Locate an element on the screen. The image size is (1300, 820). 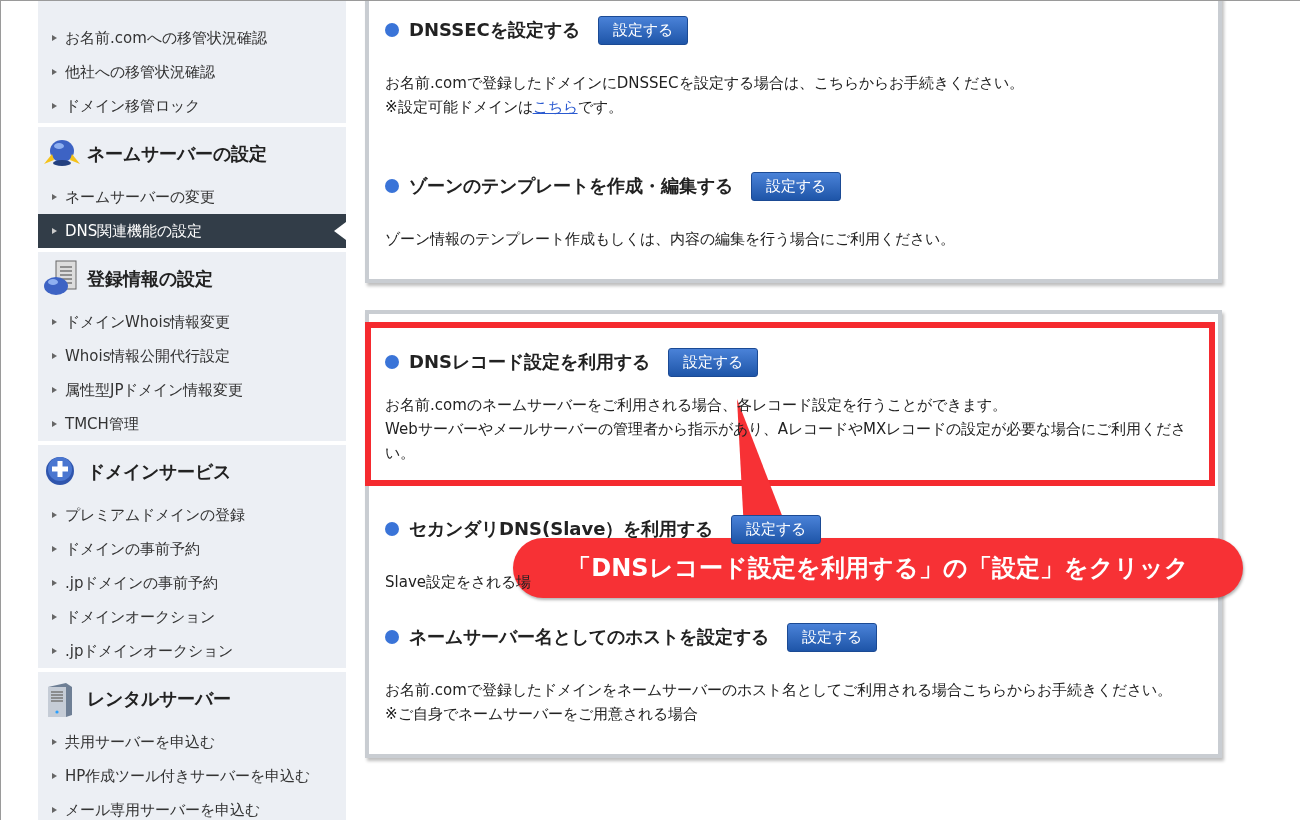
section-heading: 登録情報の設定 is located at coordinates (150, 278).